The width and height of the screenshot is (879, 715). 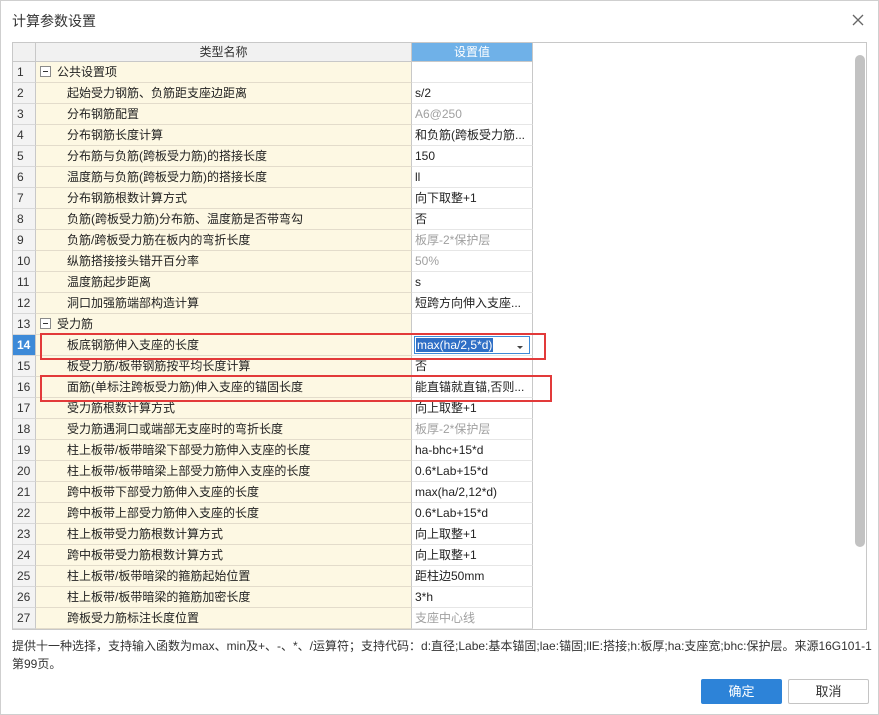 I want to click on editor-selected-text: max(ha/2,5*d), so click(x=455, y=345).